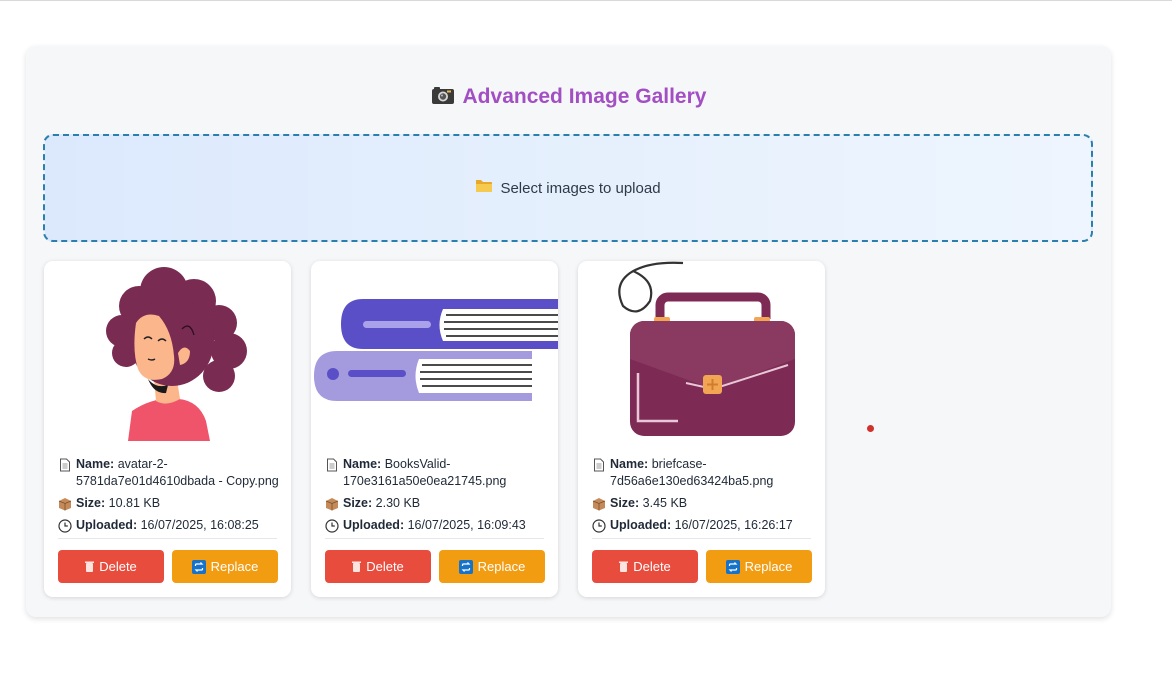 This screenshot has height=677, width=1172. What do you see at coordinates (484, 188) in the screenshot?
I see `folder-icon` at bounding box center [484, 188].